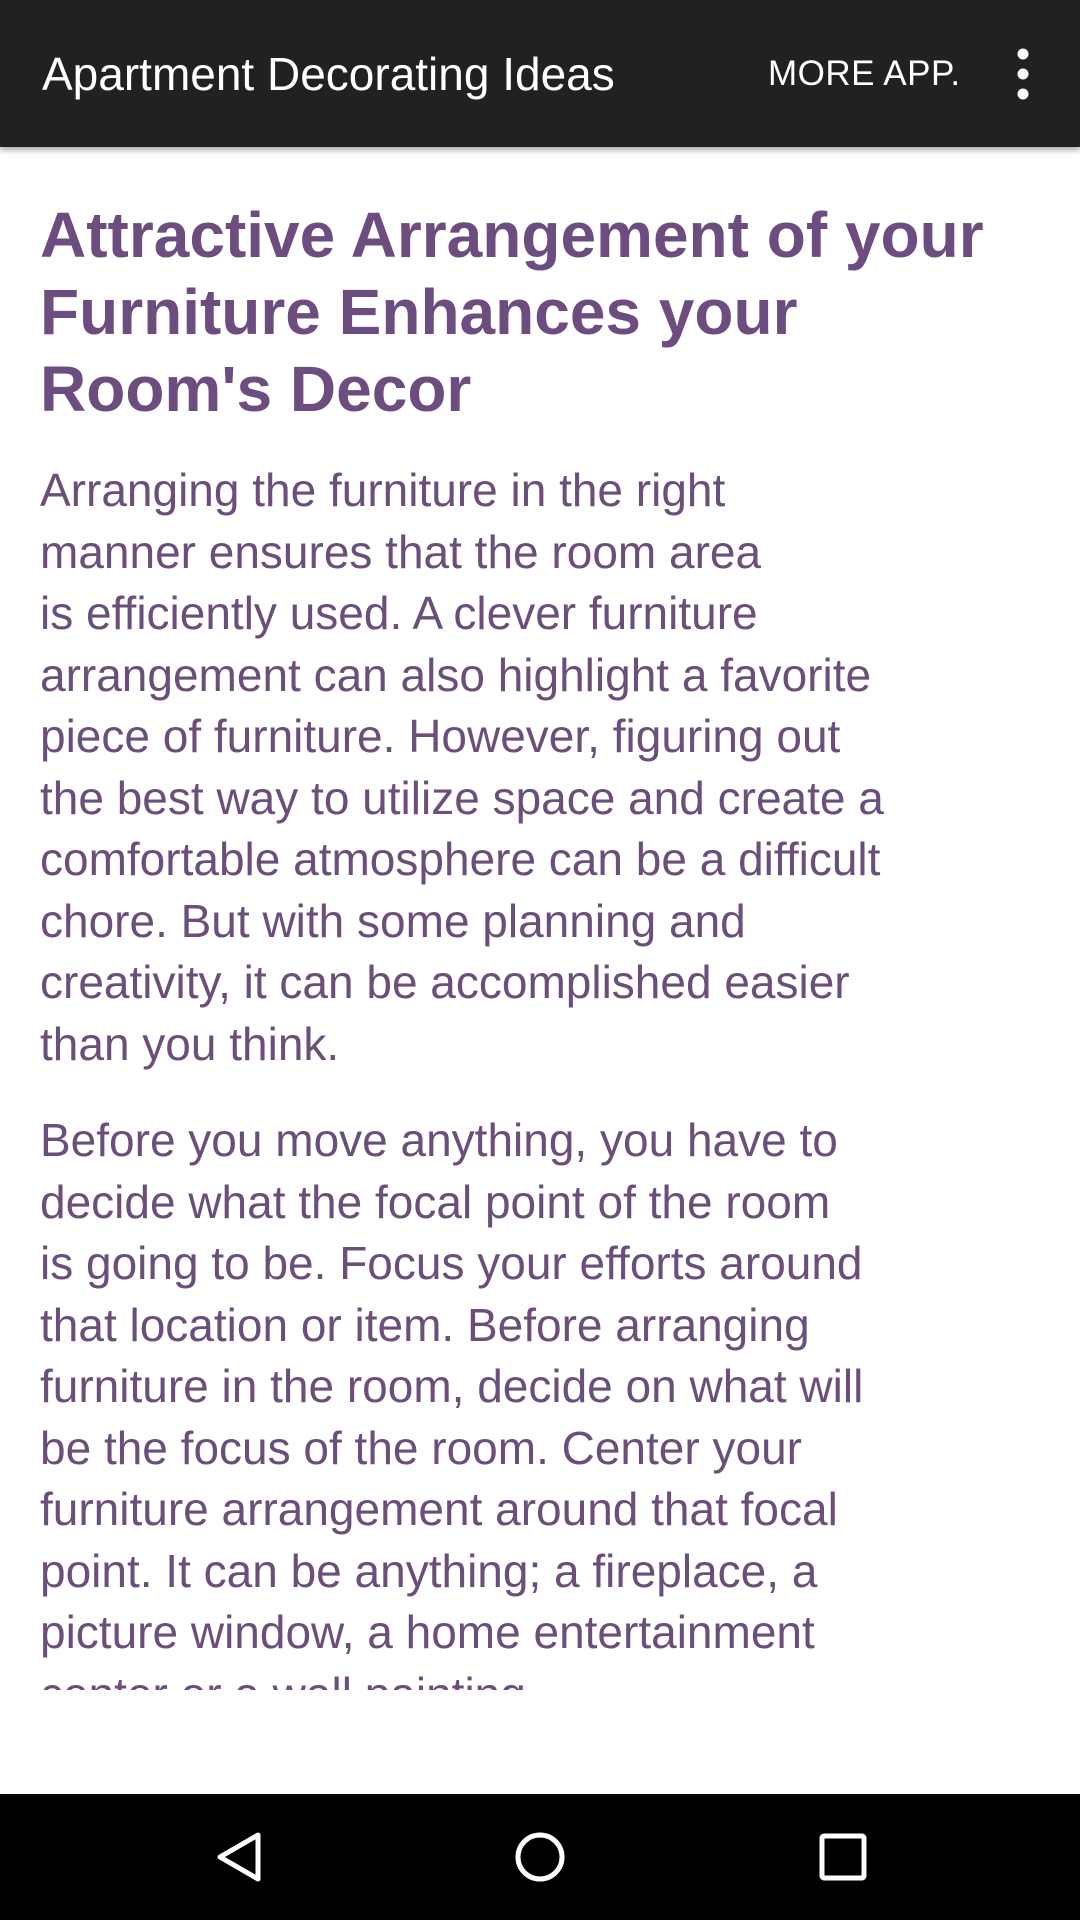  What do you see at coordinates (1023, 74) in the screenshot?
I see `more-vert-icon` at bounding box center [1023, 74].